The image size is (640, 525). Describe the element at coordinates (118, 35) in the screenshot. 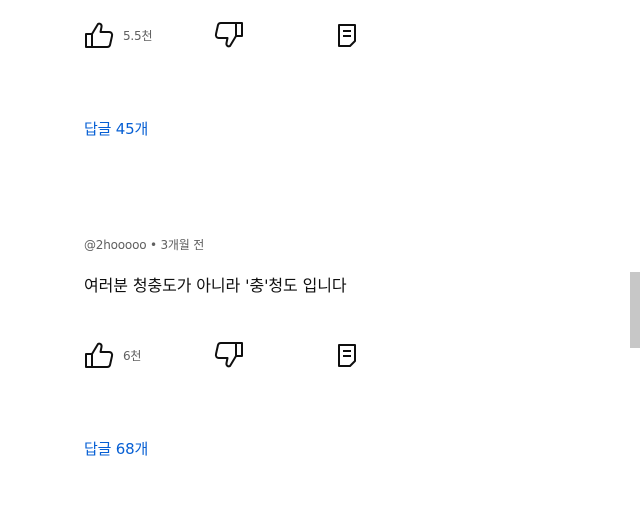

I see `like-button: 5.5천` at that location.